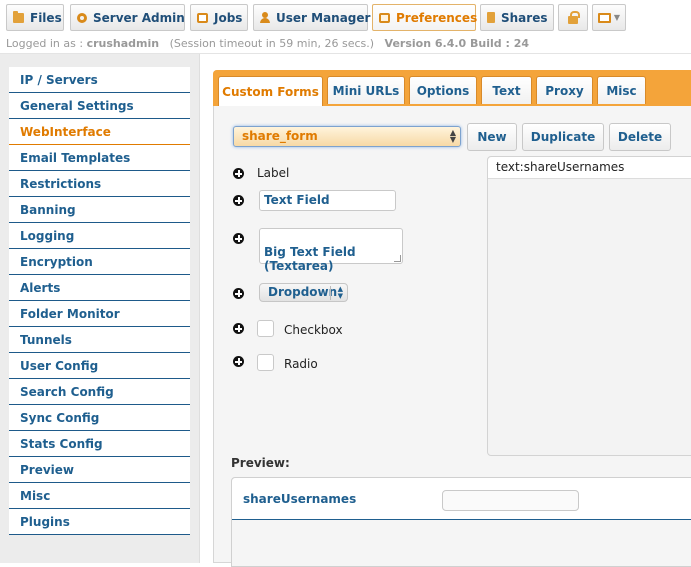  Describe the element at coordinates (18, 16) in the screenshot. I see `folder-icon` at that location.